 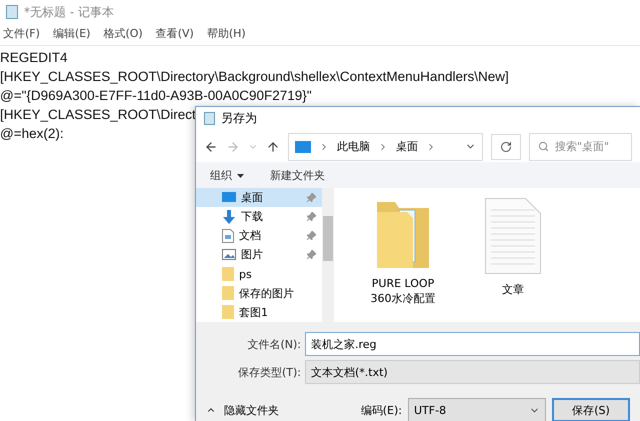 I want to click on text-line: @=hex(2):, so click(x=32, y=134).